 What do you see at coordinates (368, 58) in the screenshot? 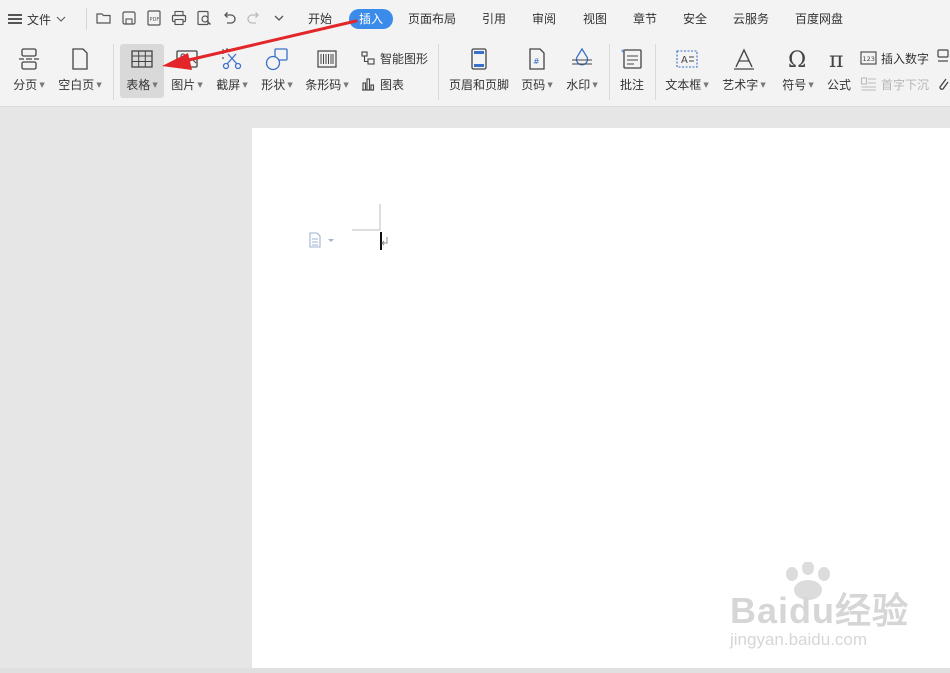
I see `smart-graphic-icon` at bounding box center [368, 58].